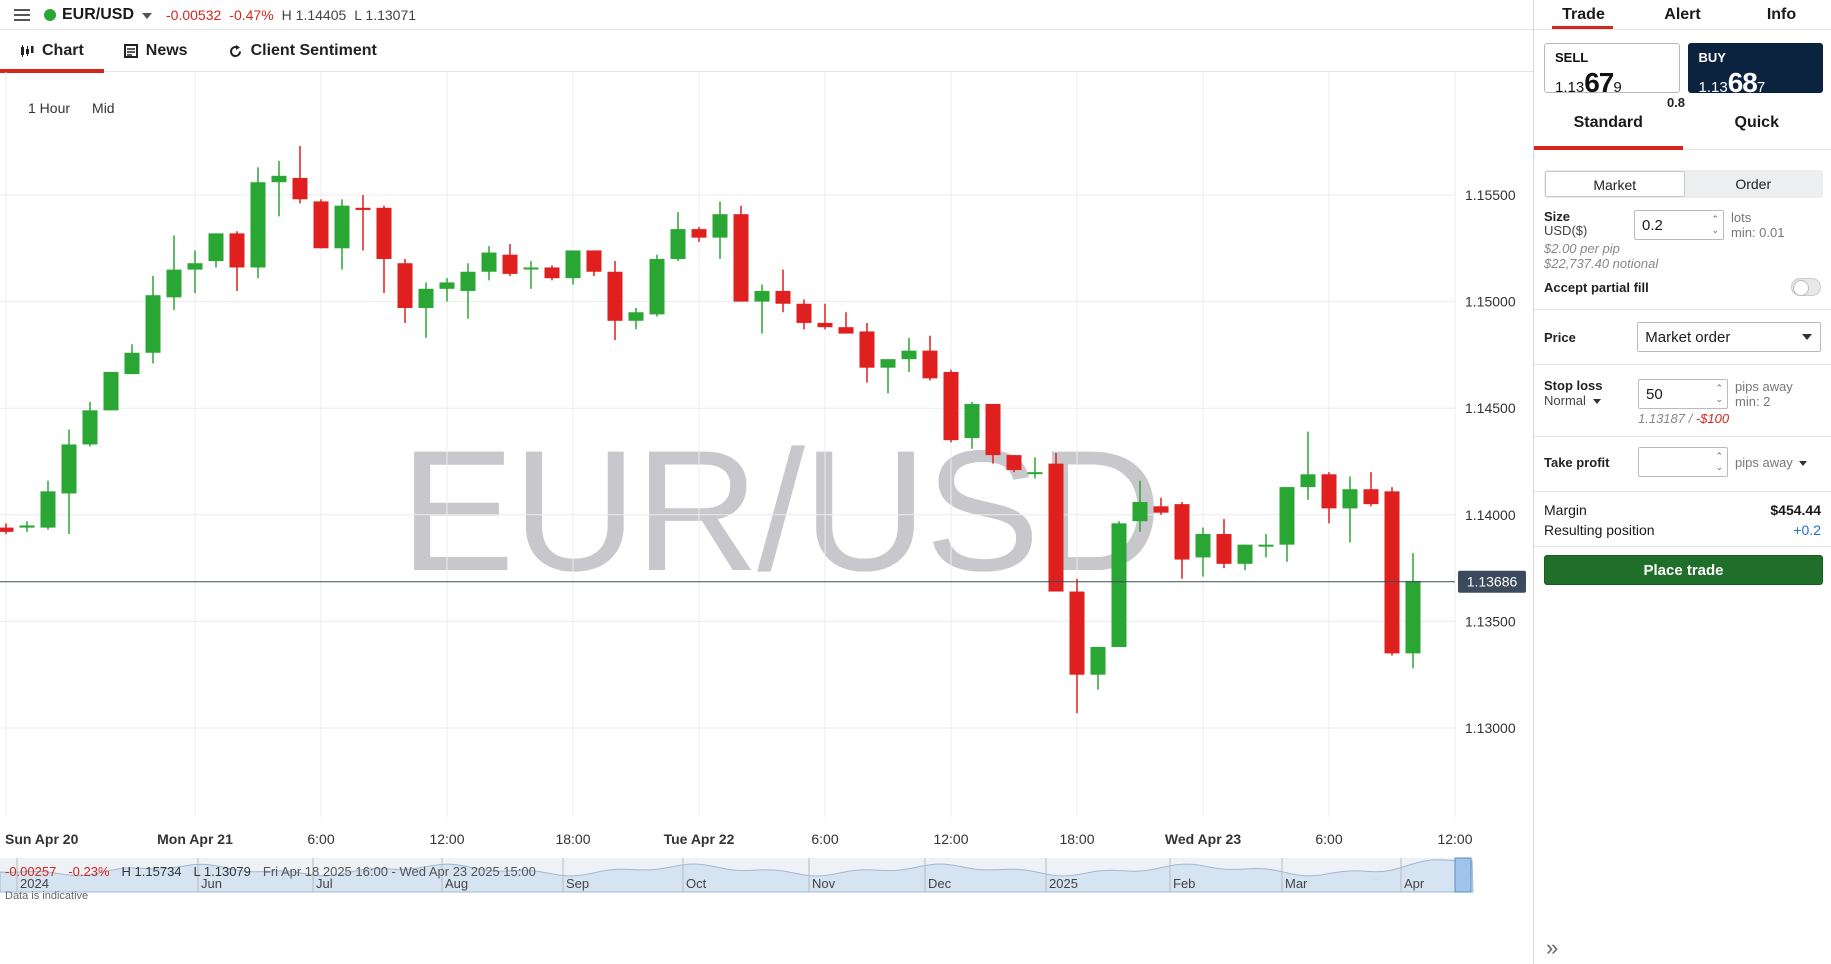 The width and height of the screenshot is (1831, 964). What do you see at coordinates (1608, 130) in the screenshot?
I see `tab-standard: Standard` at bounding box center [1608, 130].